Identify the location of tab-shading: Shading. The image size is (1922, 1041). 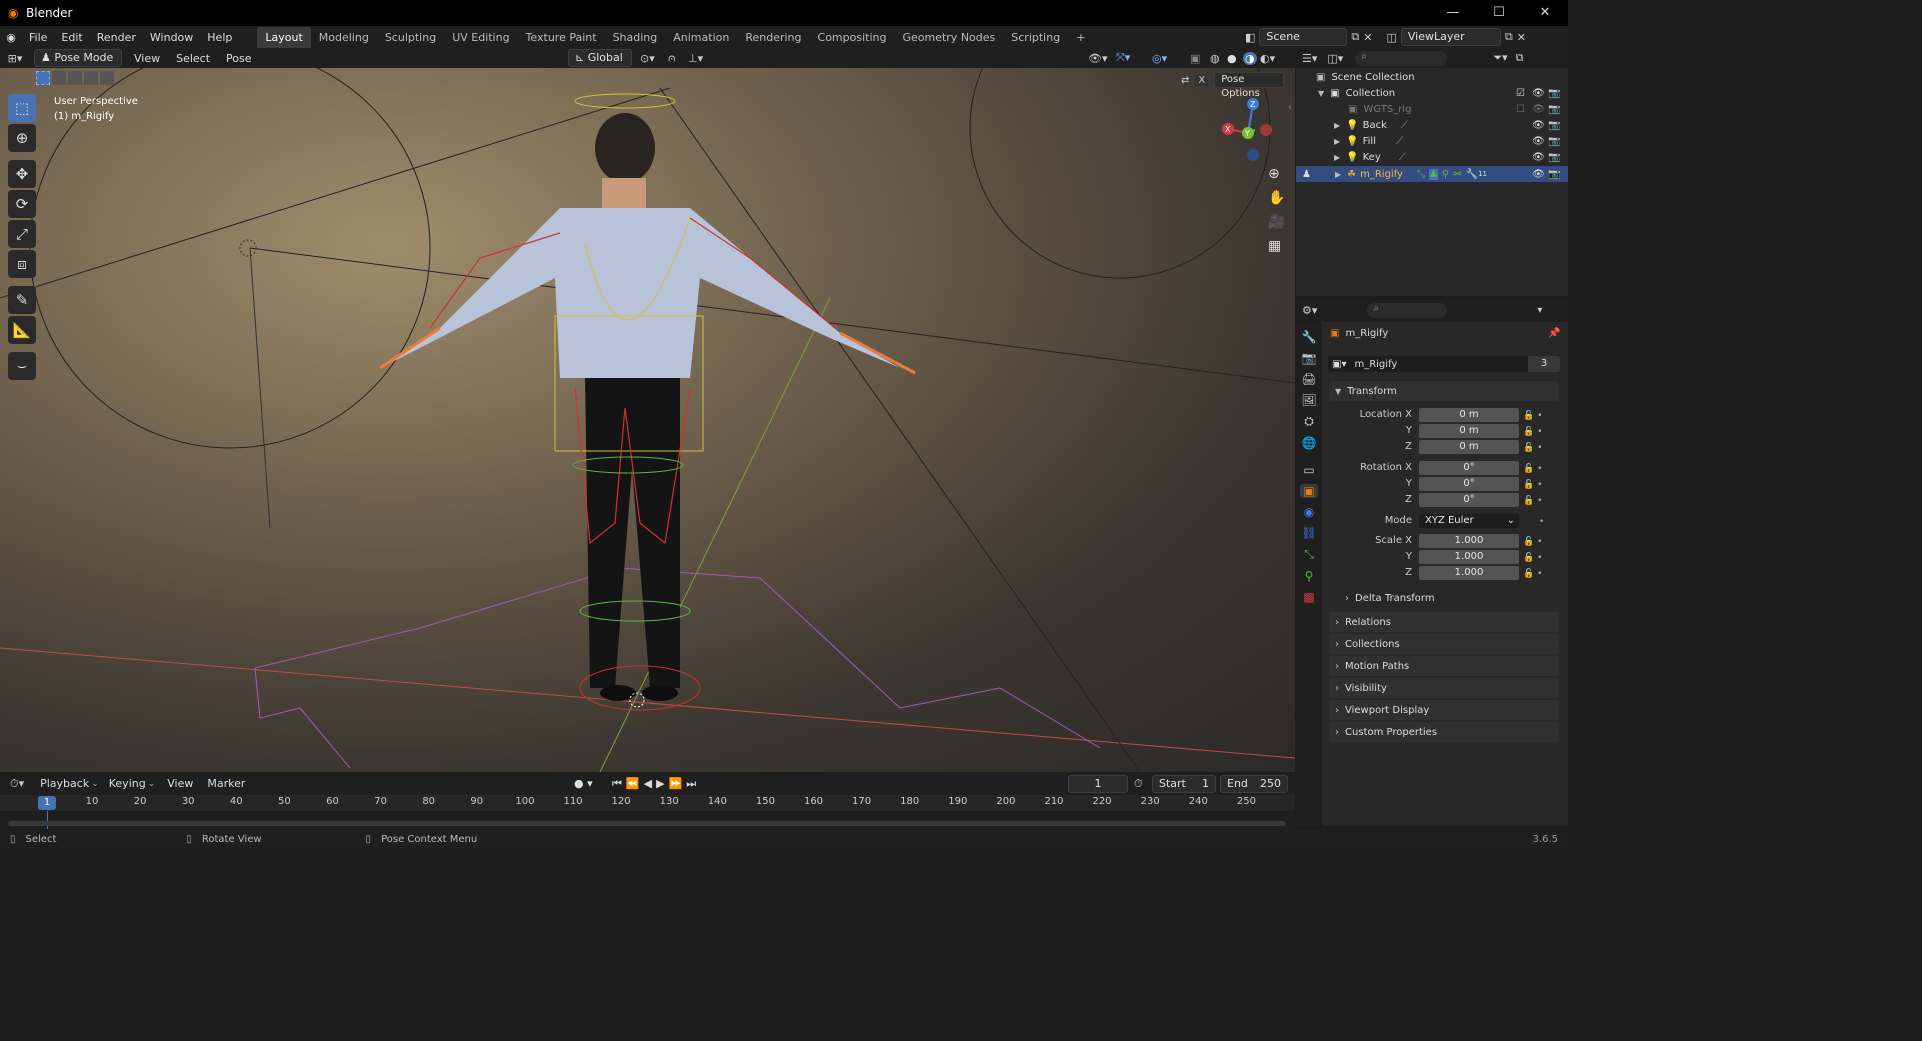
(635, 37).